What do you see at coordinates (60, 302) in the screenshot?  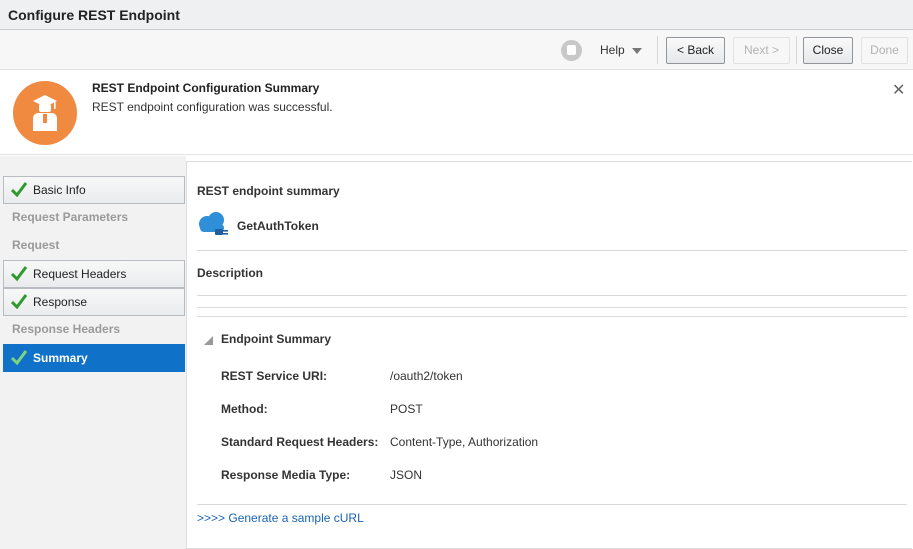 I see `step-label: Response` at bounding box center [60, 302].